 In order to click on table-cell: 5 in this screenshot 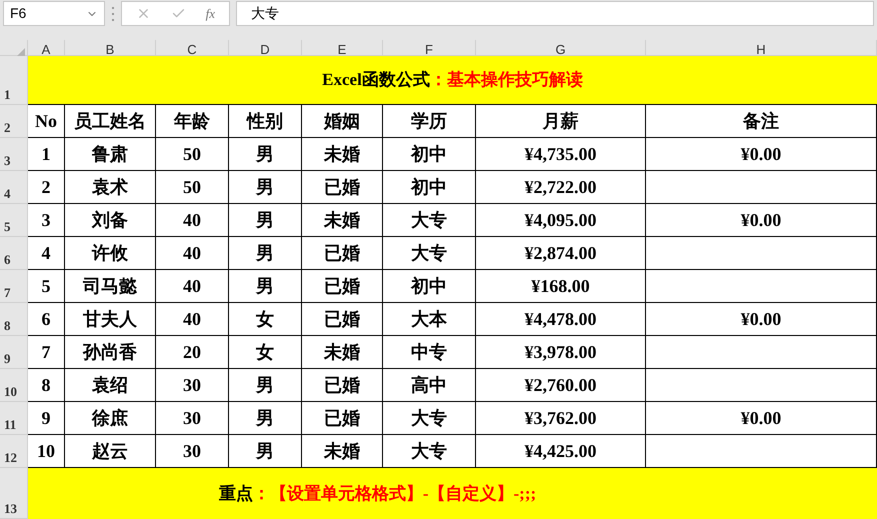, I will do `click(46, 286)`.